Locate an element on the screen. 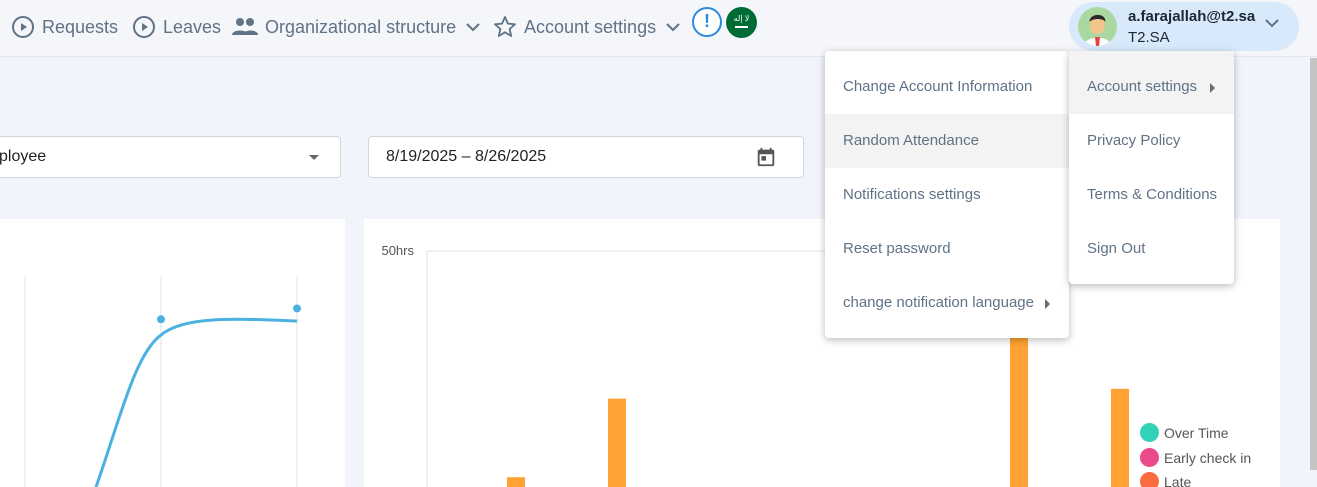  avatar is located at coordinates (1097, 26).